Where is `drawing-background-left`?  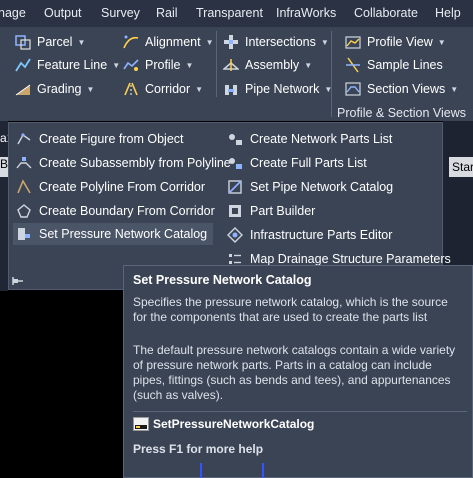
drawing-background-left is located at coordinates (4, 206).